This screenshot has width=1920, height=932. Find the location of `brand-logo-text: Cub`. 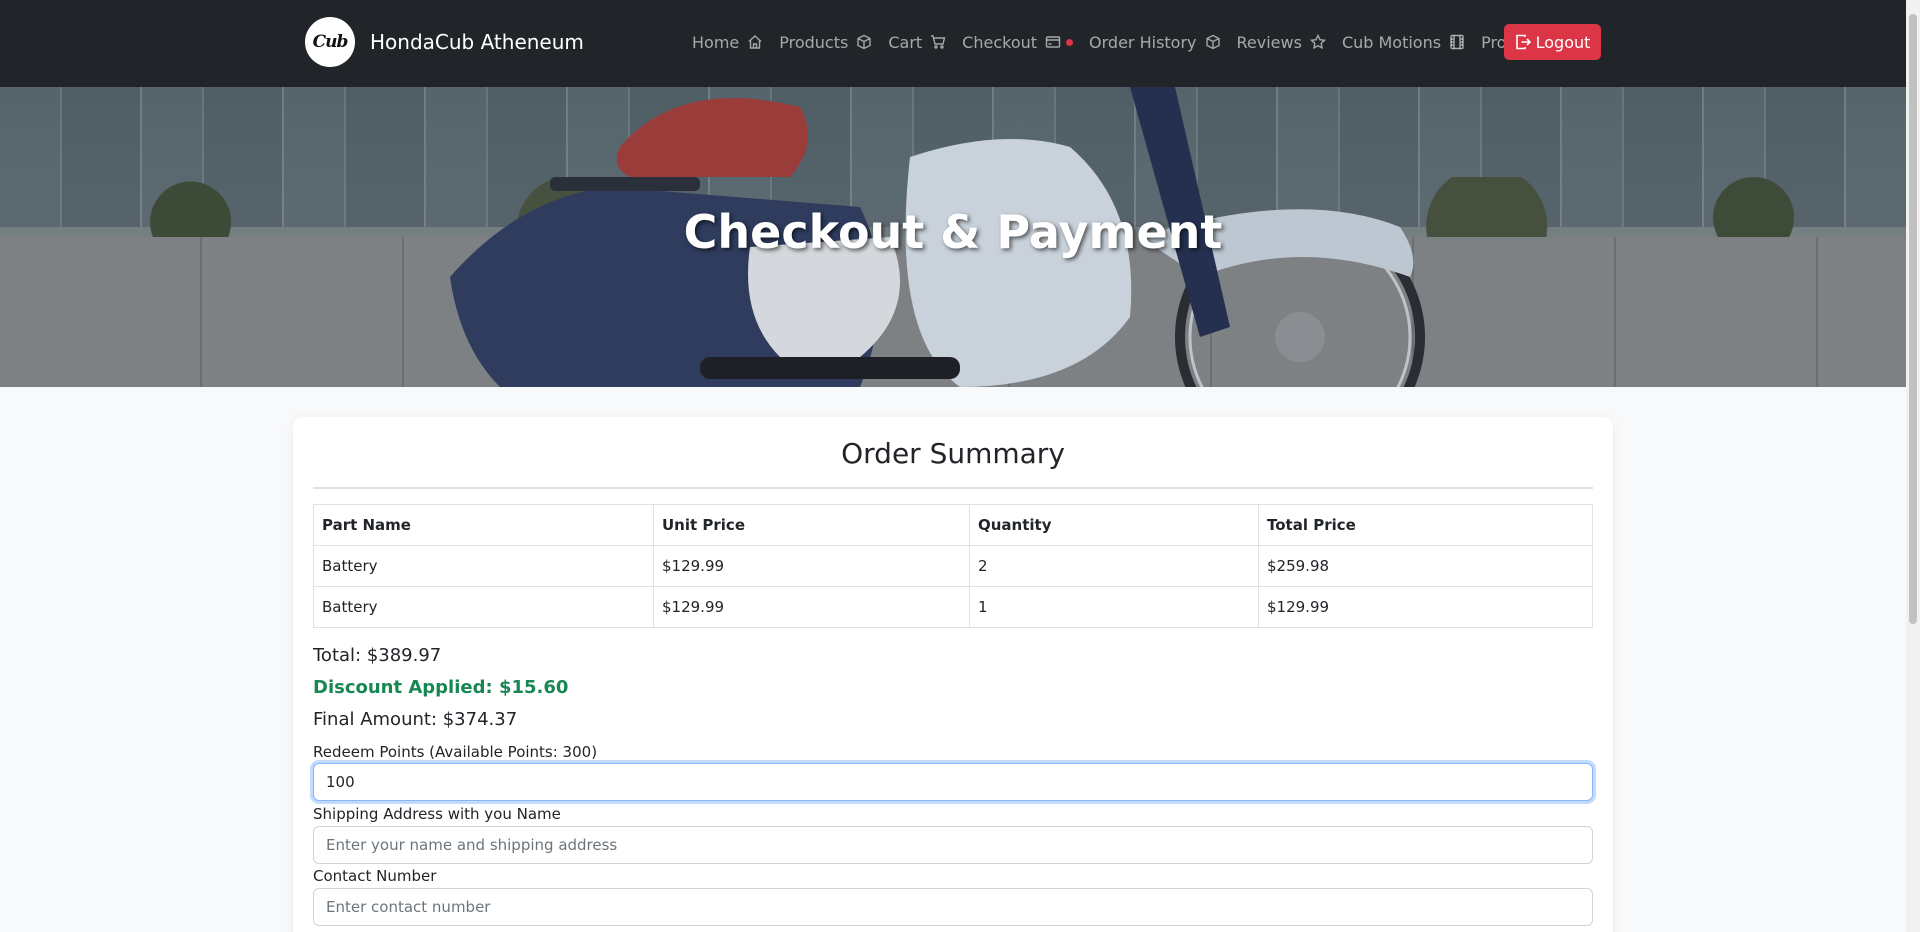

brand-logo-text: Cub is located at coordinates (330, 42).